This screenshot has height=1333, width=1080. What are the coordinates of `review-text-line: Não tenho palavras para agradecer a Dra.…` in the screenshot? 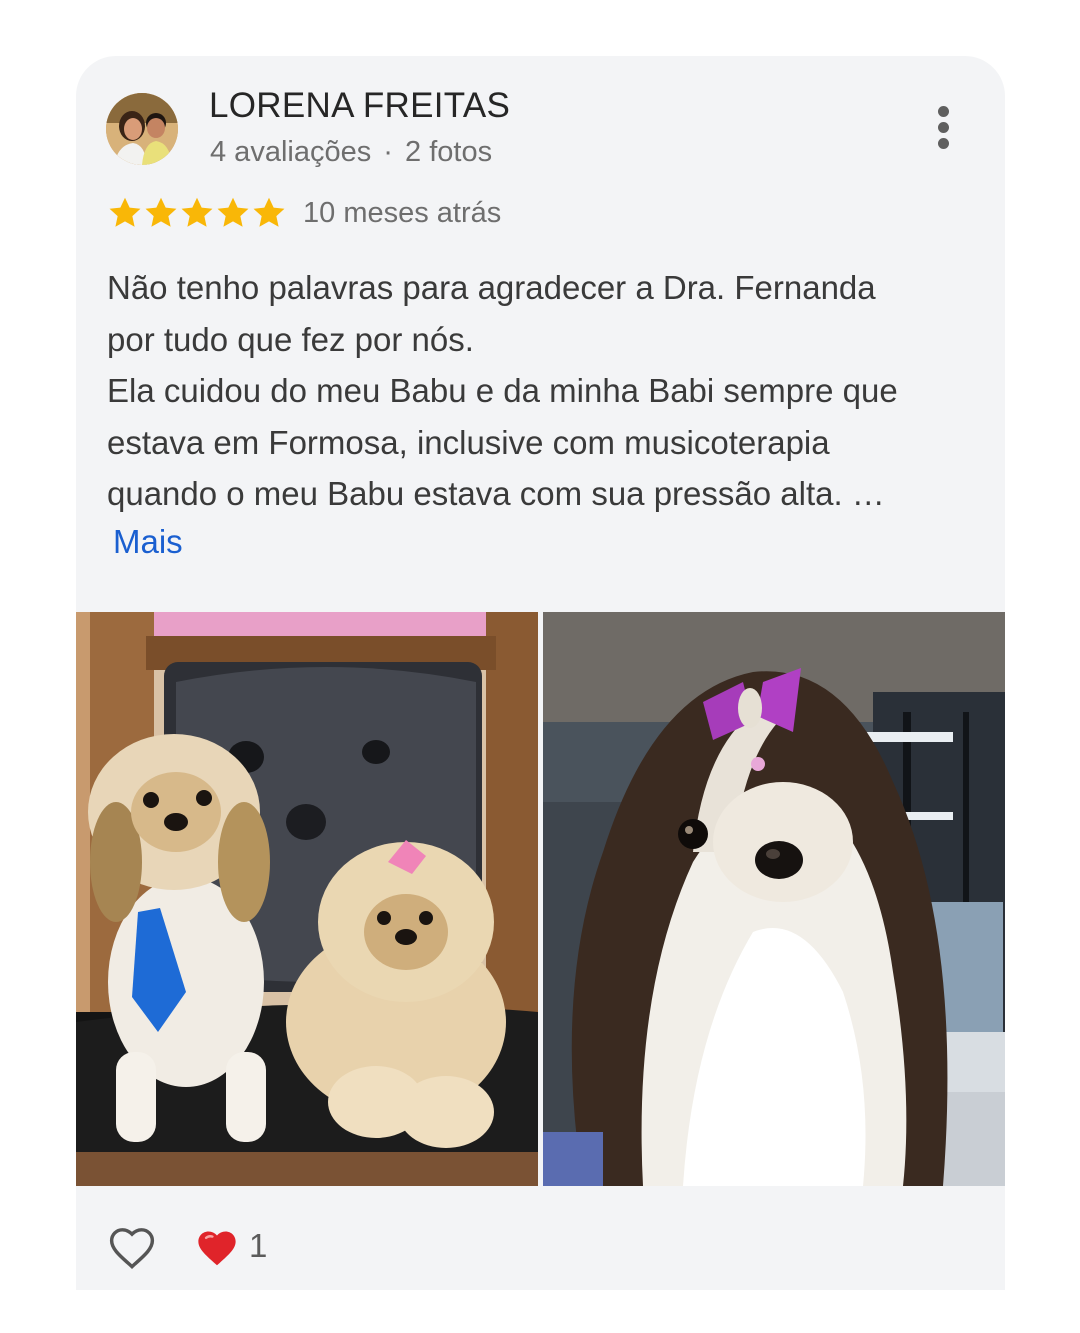 It's located at (491, 287).